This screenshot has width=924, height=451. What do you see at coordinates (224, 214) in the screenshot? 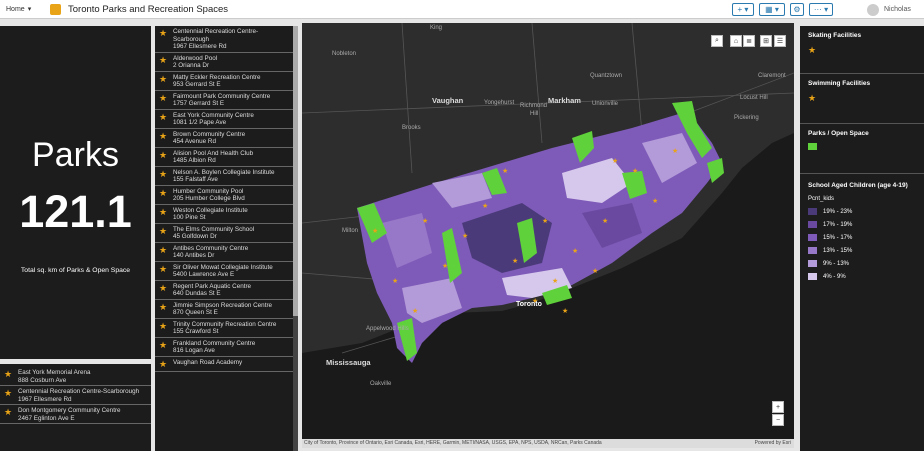
I see `list-item: ★ Weston Collegiate Institute 100 Pine St` at bounding box center [224, 214].